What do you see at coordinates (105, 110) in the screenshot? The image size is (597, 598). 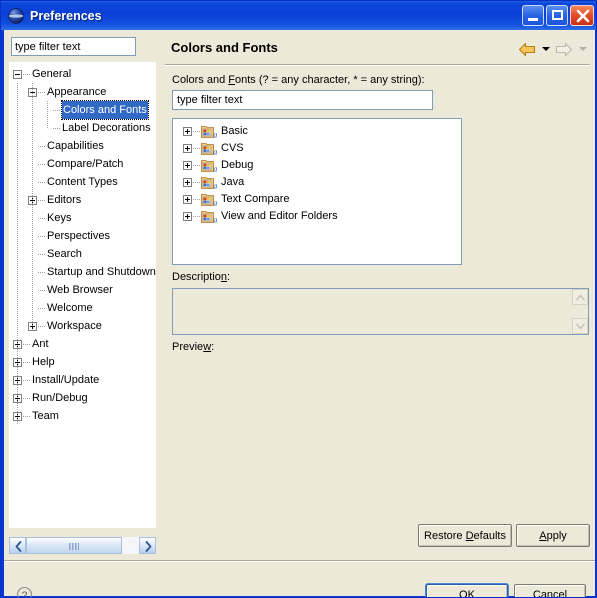 I see `tree-item-label: Colors and Fonts` at bounding box center [105, 110].